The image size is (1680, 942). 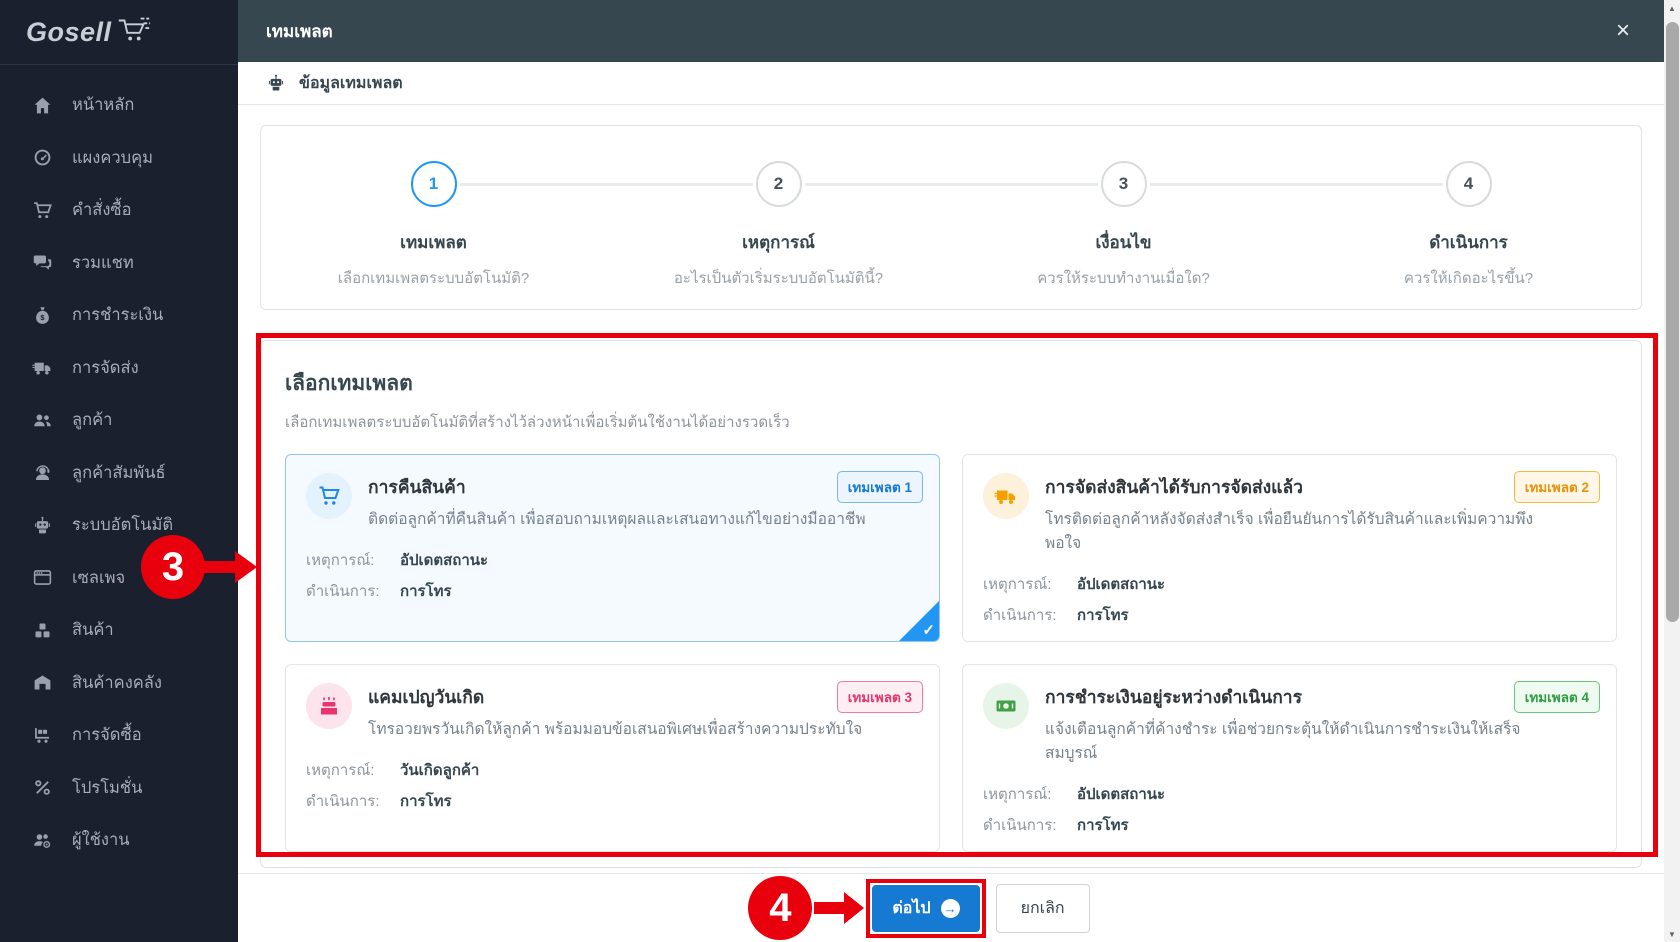 What do you see at coordinates (928, 631) in the screenshot?
I see `check-icon: ✓` at bounding box center [928, 631].